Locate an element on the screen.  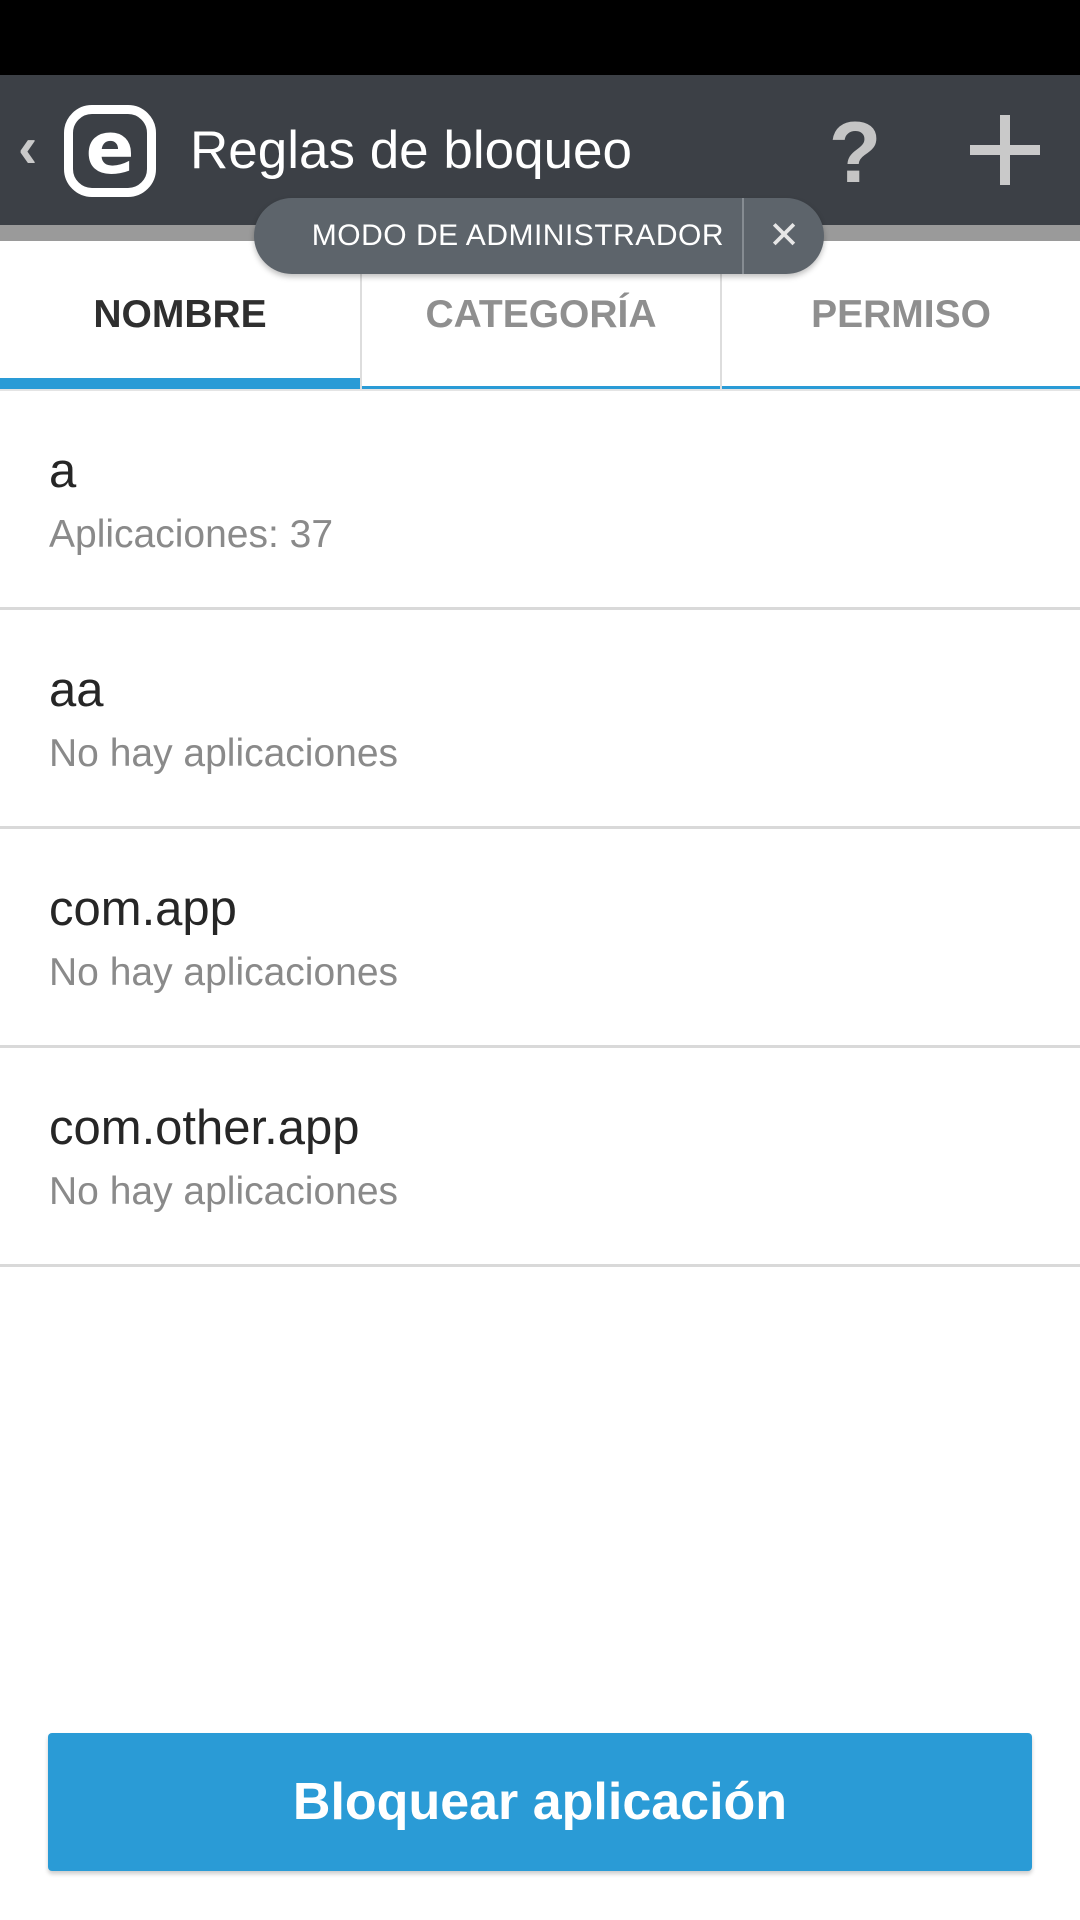
rule-name: com.app is located at coordinates (143, 909).